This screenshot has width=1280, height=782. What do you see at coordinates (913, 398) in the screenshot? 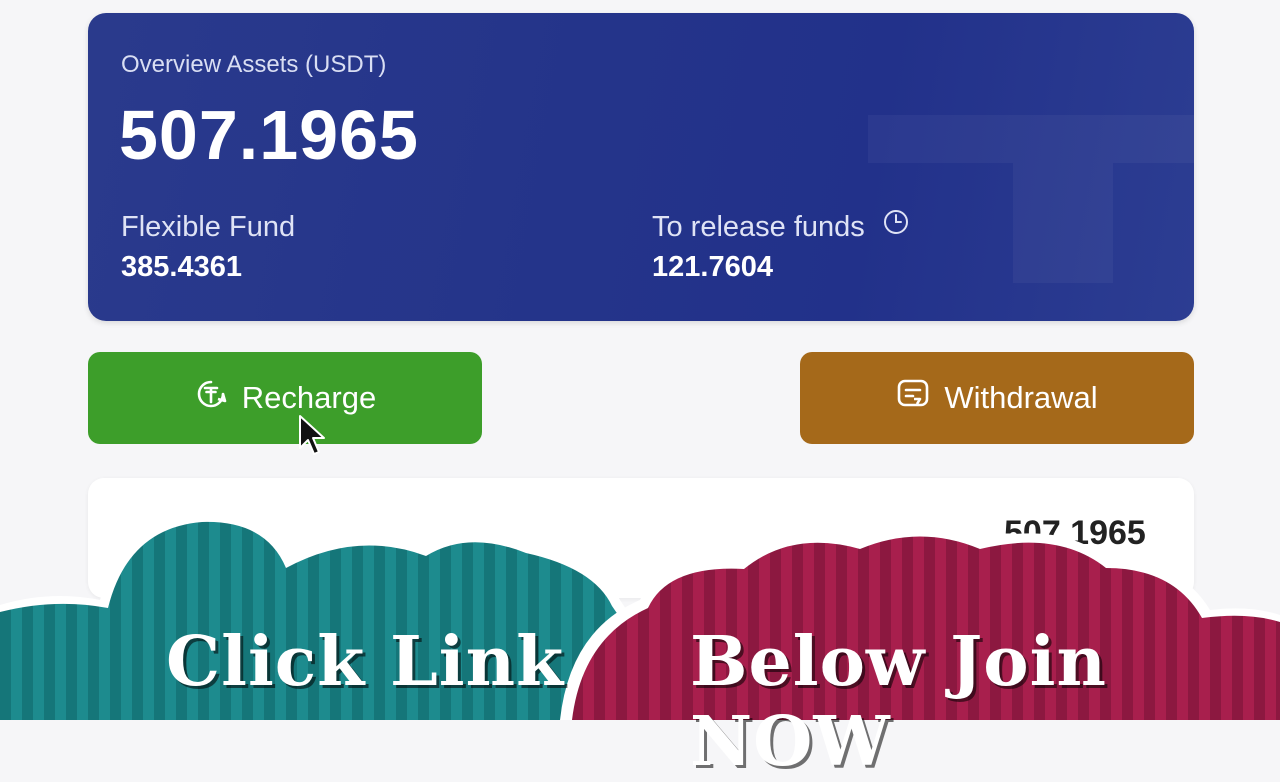
I see `withdrawal-icon` at bounding box center [913, 398].